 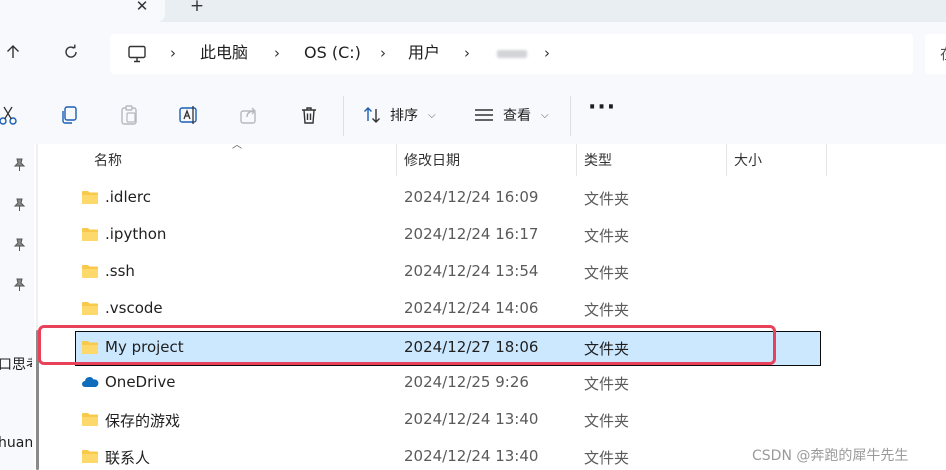 I want to click on breadcrumb-username-redacted, so click(x=512, y=54).